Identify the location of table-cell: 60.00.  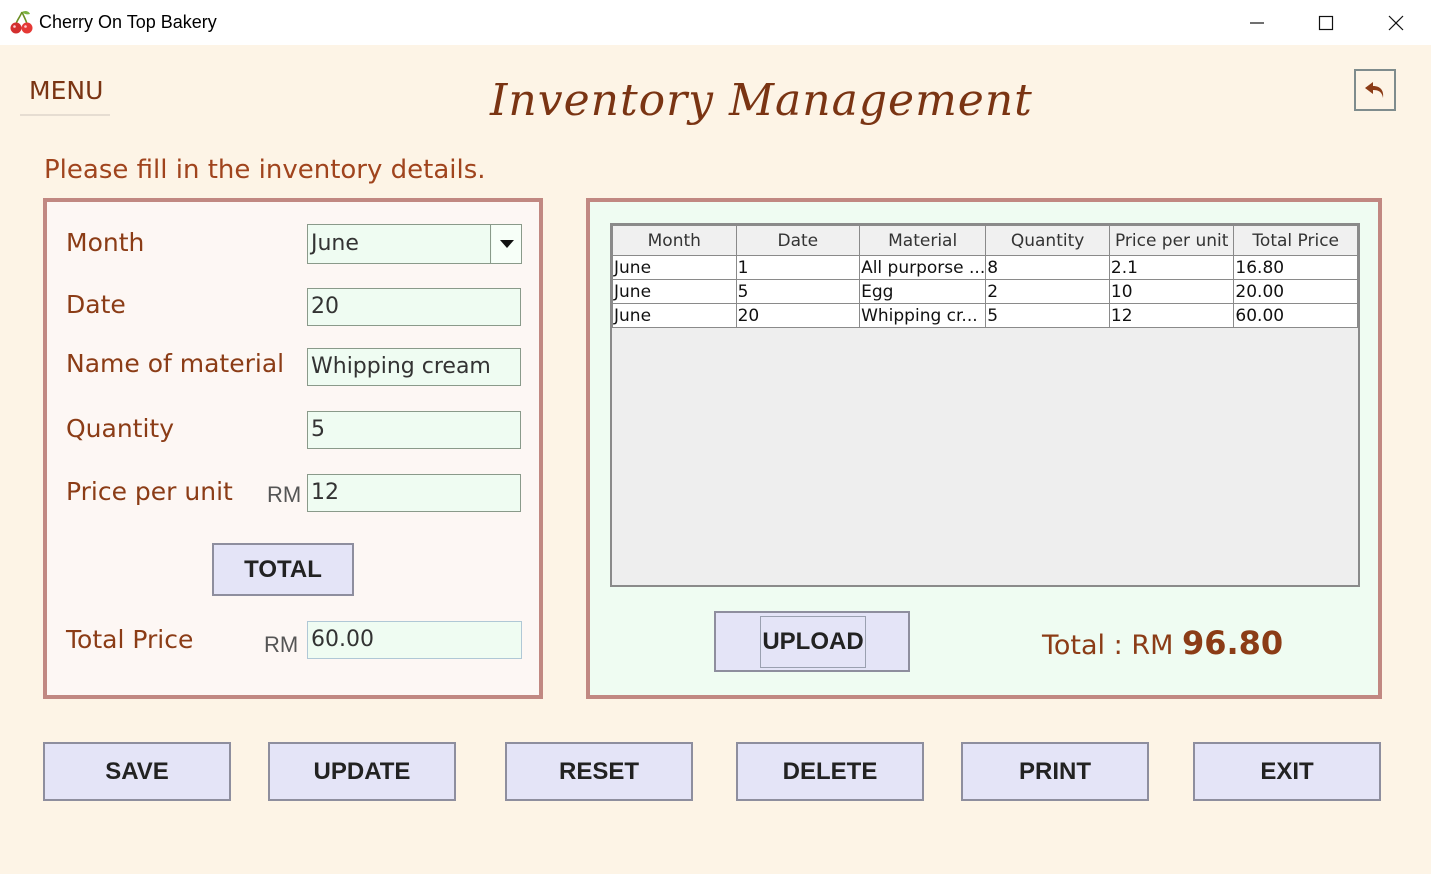
(1295, 315).